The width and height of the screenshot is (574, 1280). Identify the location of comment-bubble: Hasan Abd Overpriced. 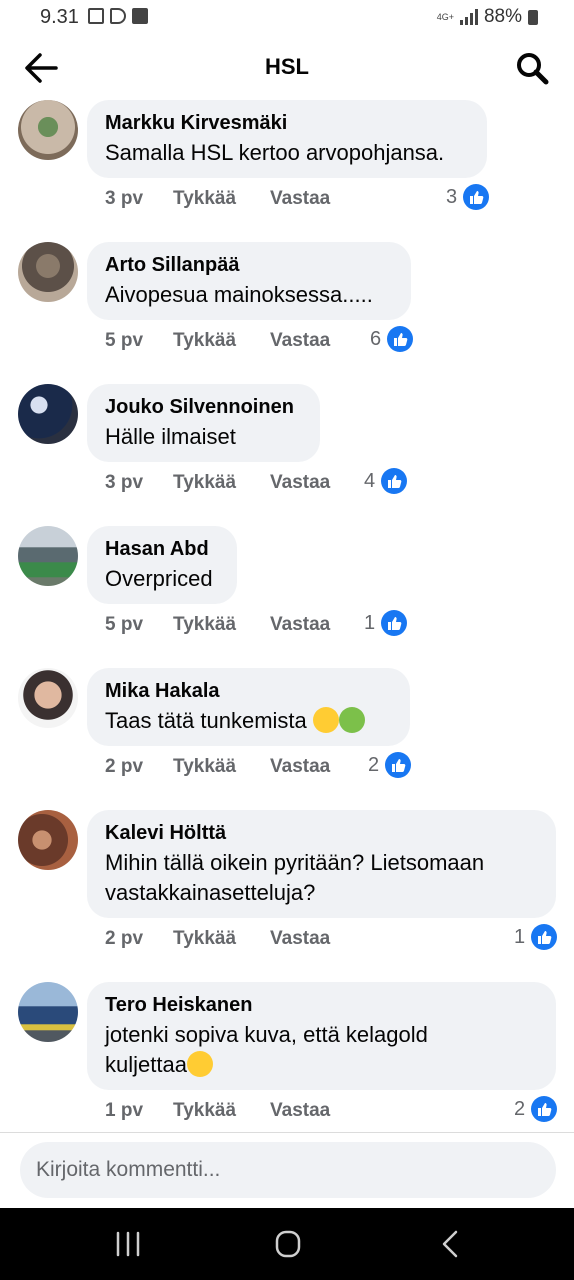
(162, 565).